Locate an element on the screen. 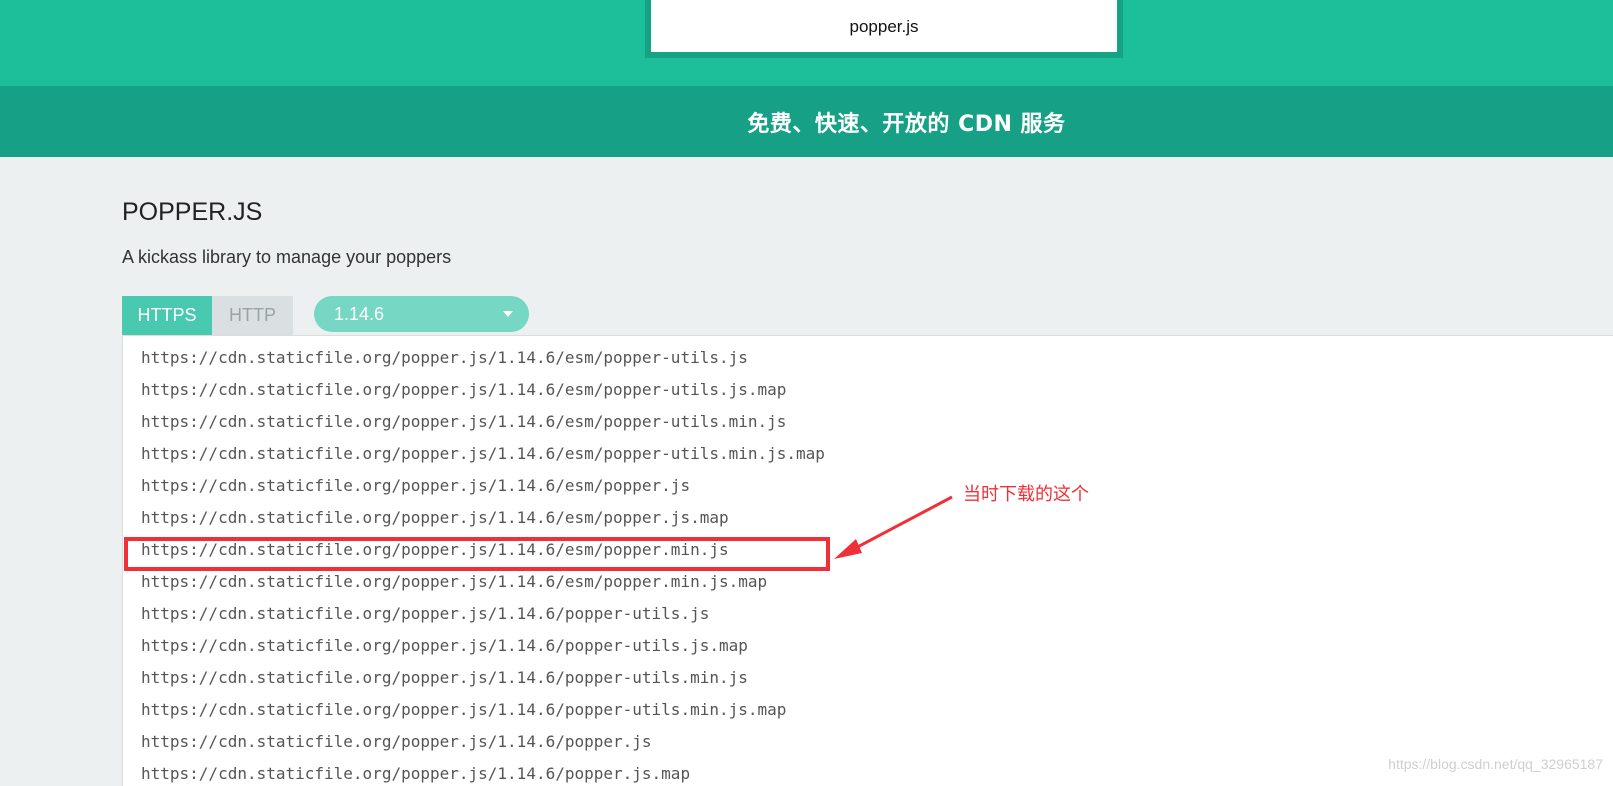  top-banner is located at coordinates (806, 43).